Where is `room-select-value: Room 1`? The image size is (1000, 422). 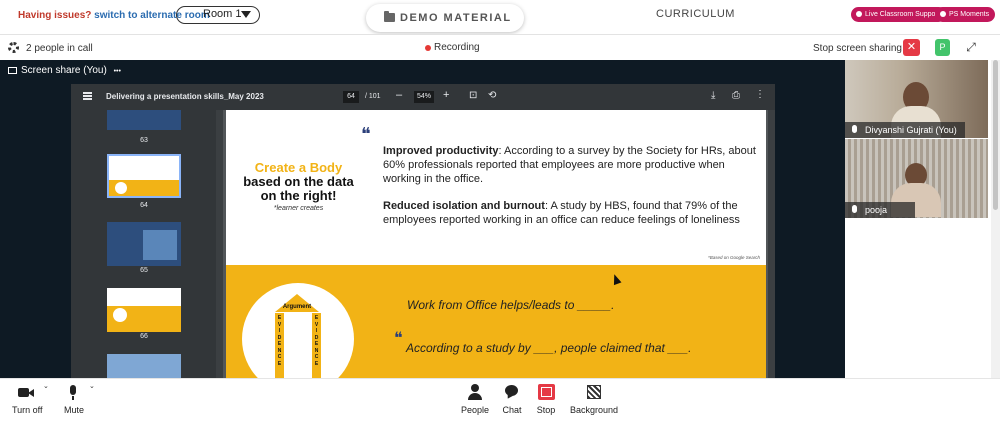 room-select-value: Room 1 is located at coordinates (222, 14).